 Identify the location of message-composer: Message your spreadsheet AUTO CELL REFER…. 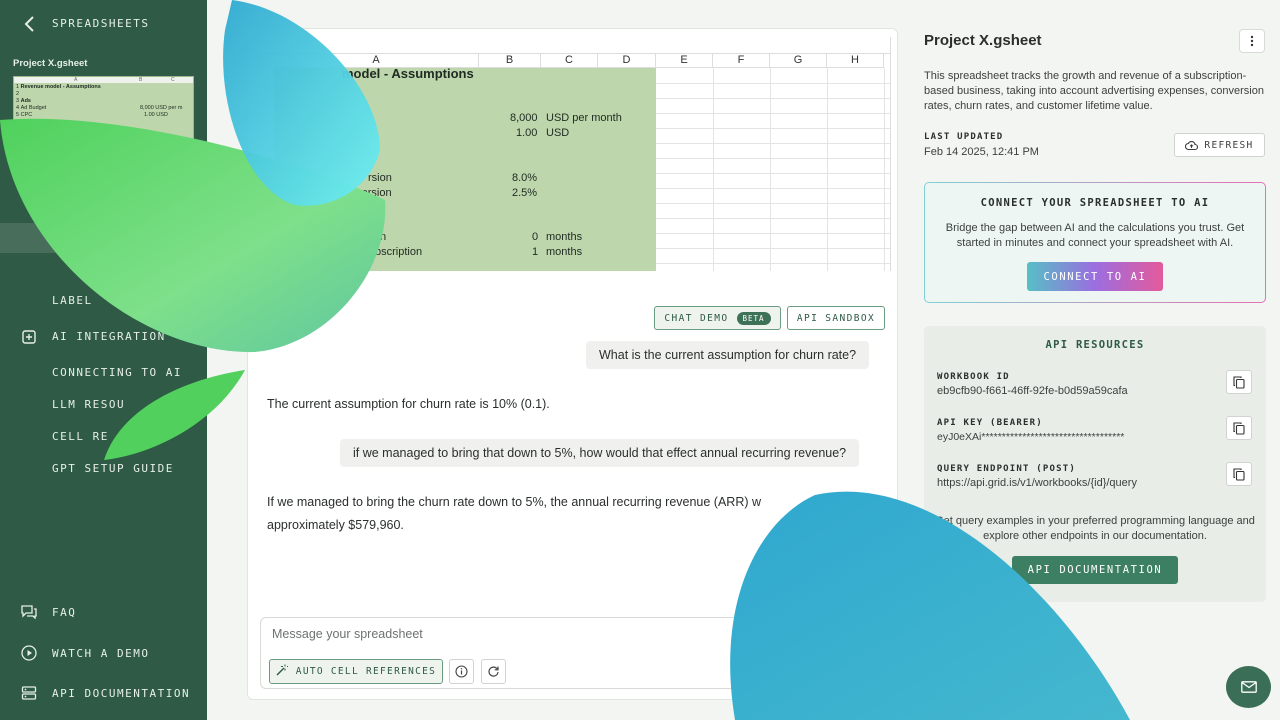
(573, 653).